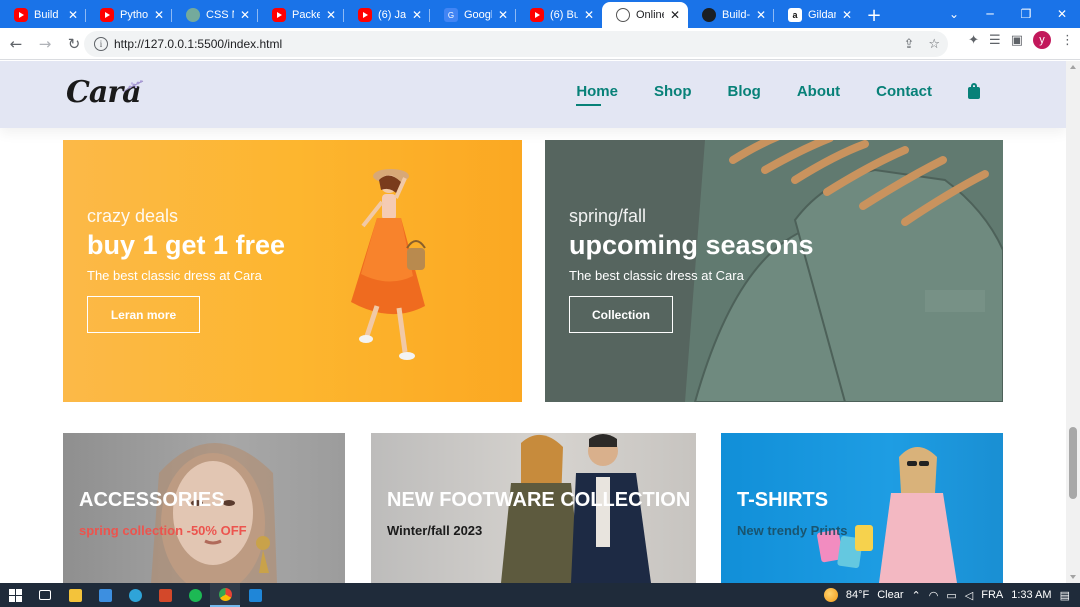 The height and width of the screenshot is (607, 1080). Describe the element at coordinates (225, 595) in the screenshot. I see `chrome-icon` at that location.